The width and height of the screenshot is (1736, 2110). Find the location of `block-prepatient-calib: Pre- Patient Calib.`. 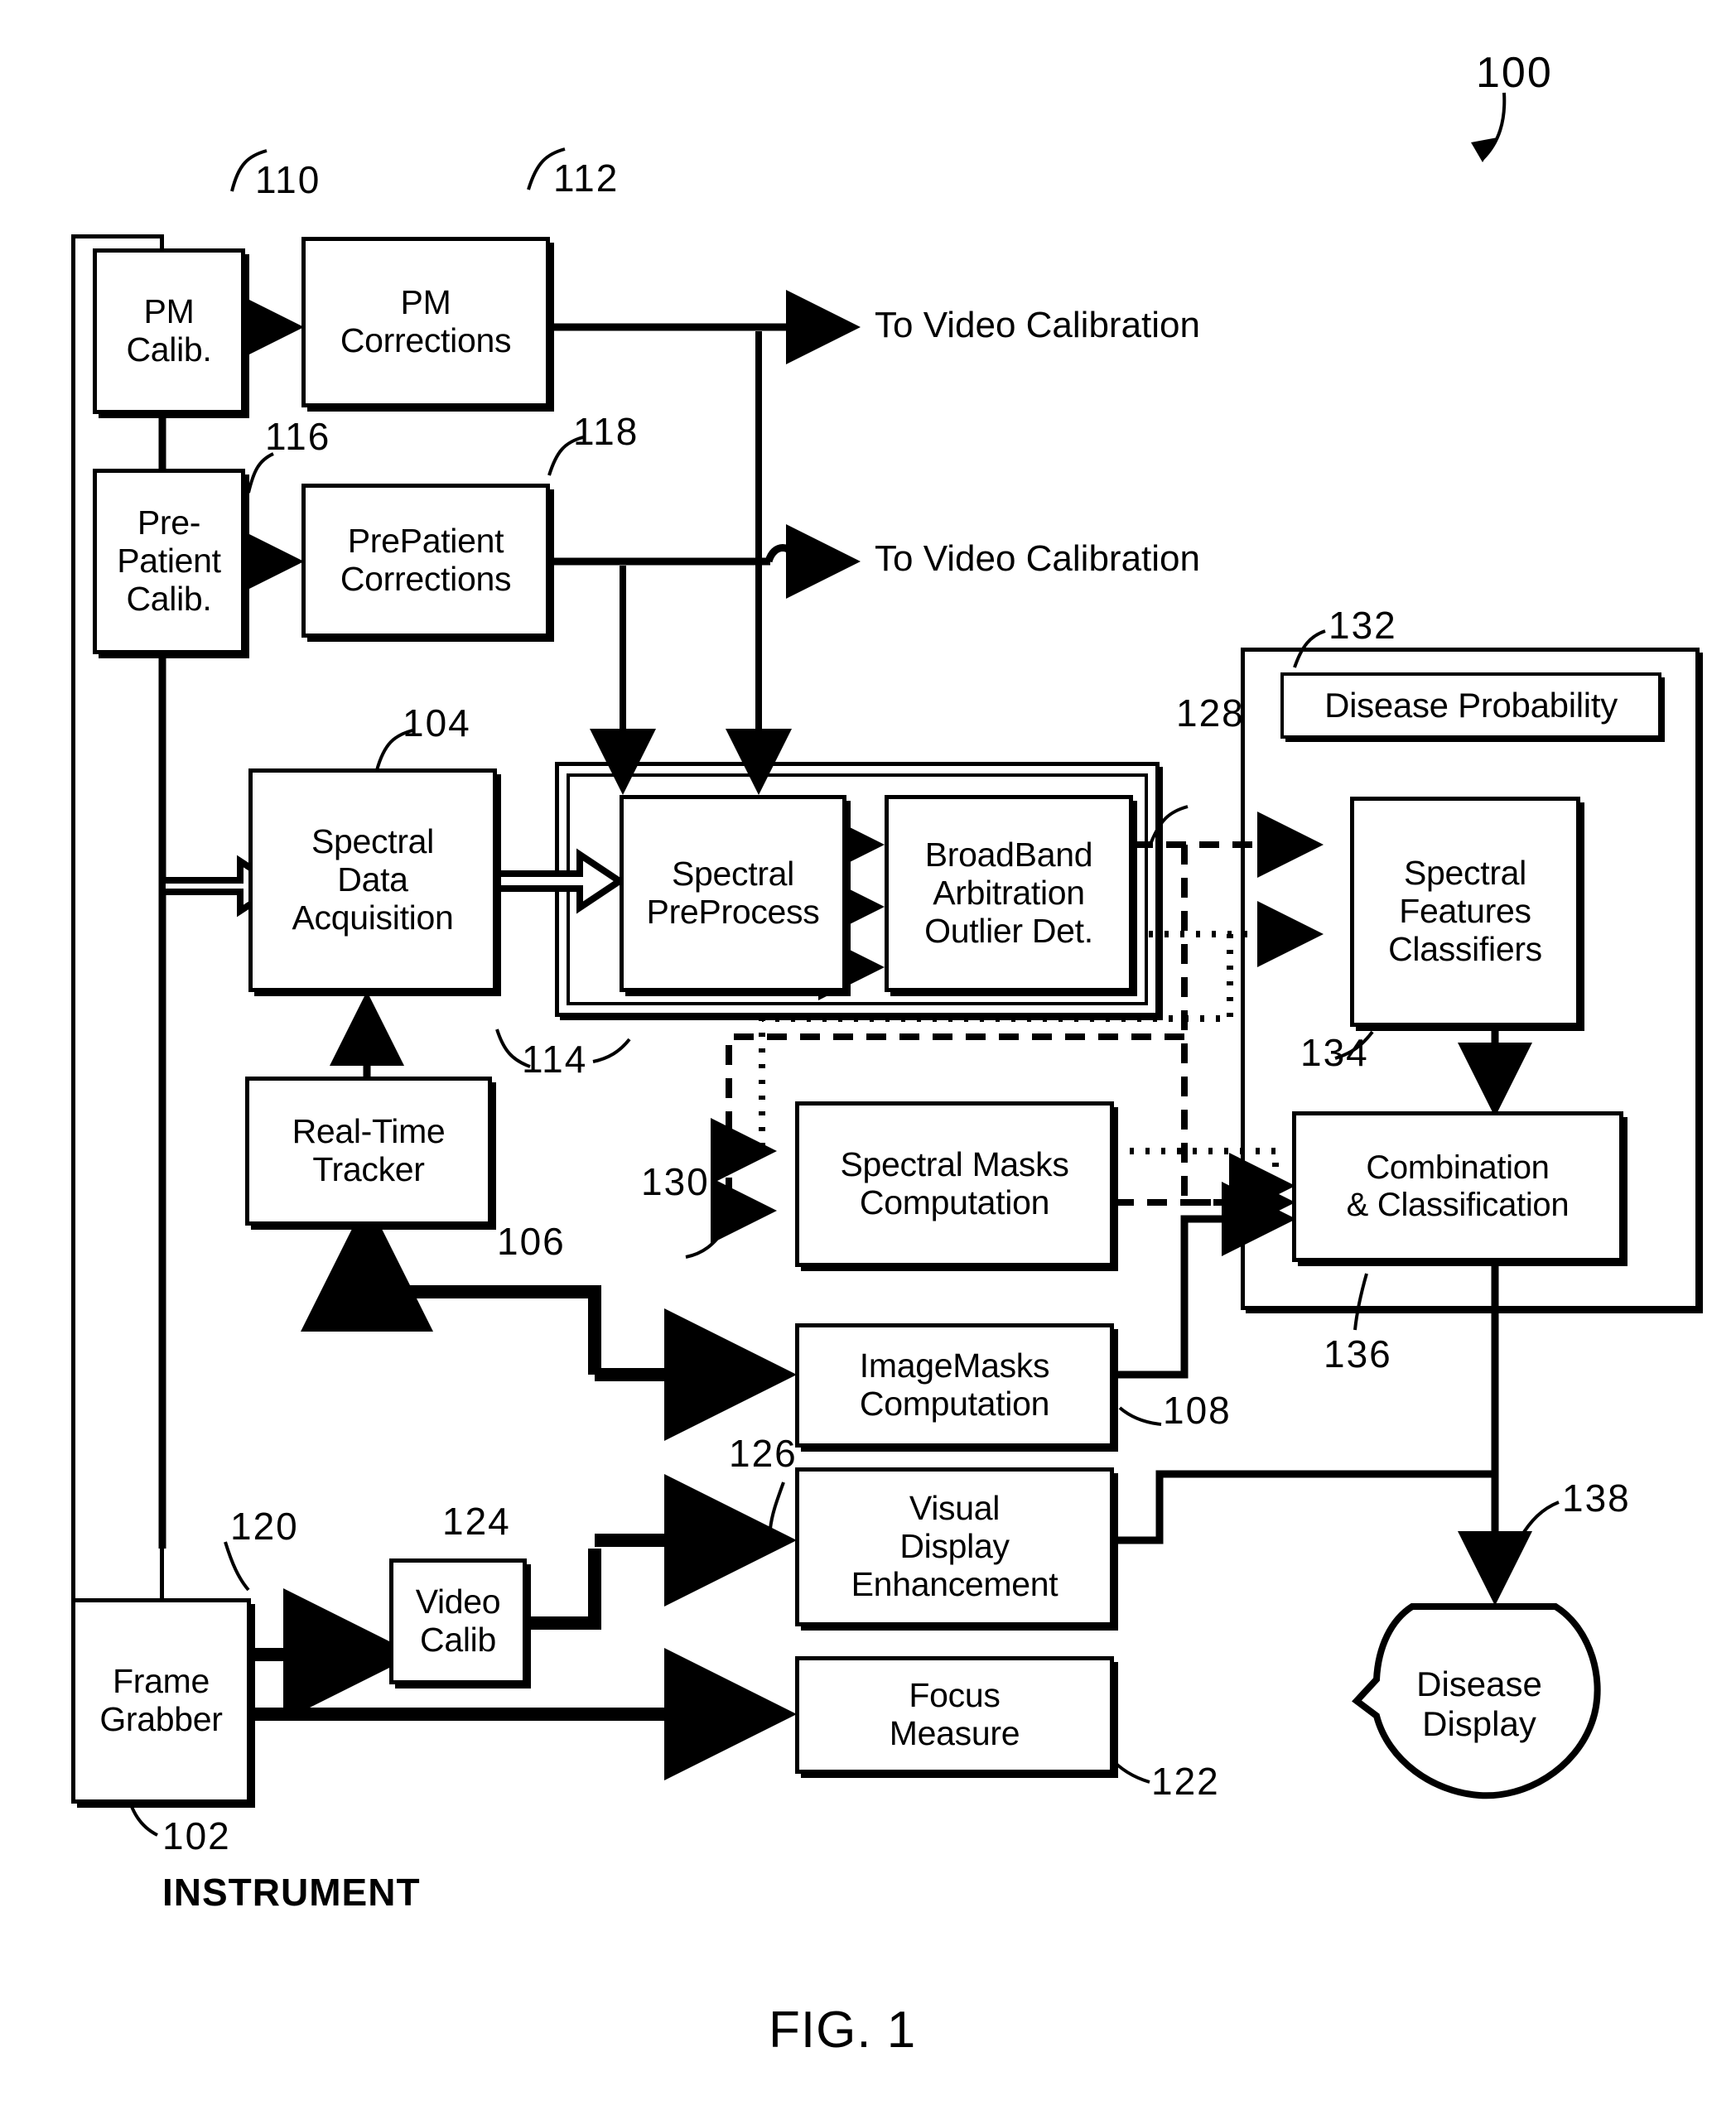

block-prepatient-calib: Pre- Patient Calib. is located at coordinates (169, 561).